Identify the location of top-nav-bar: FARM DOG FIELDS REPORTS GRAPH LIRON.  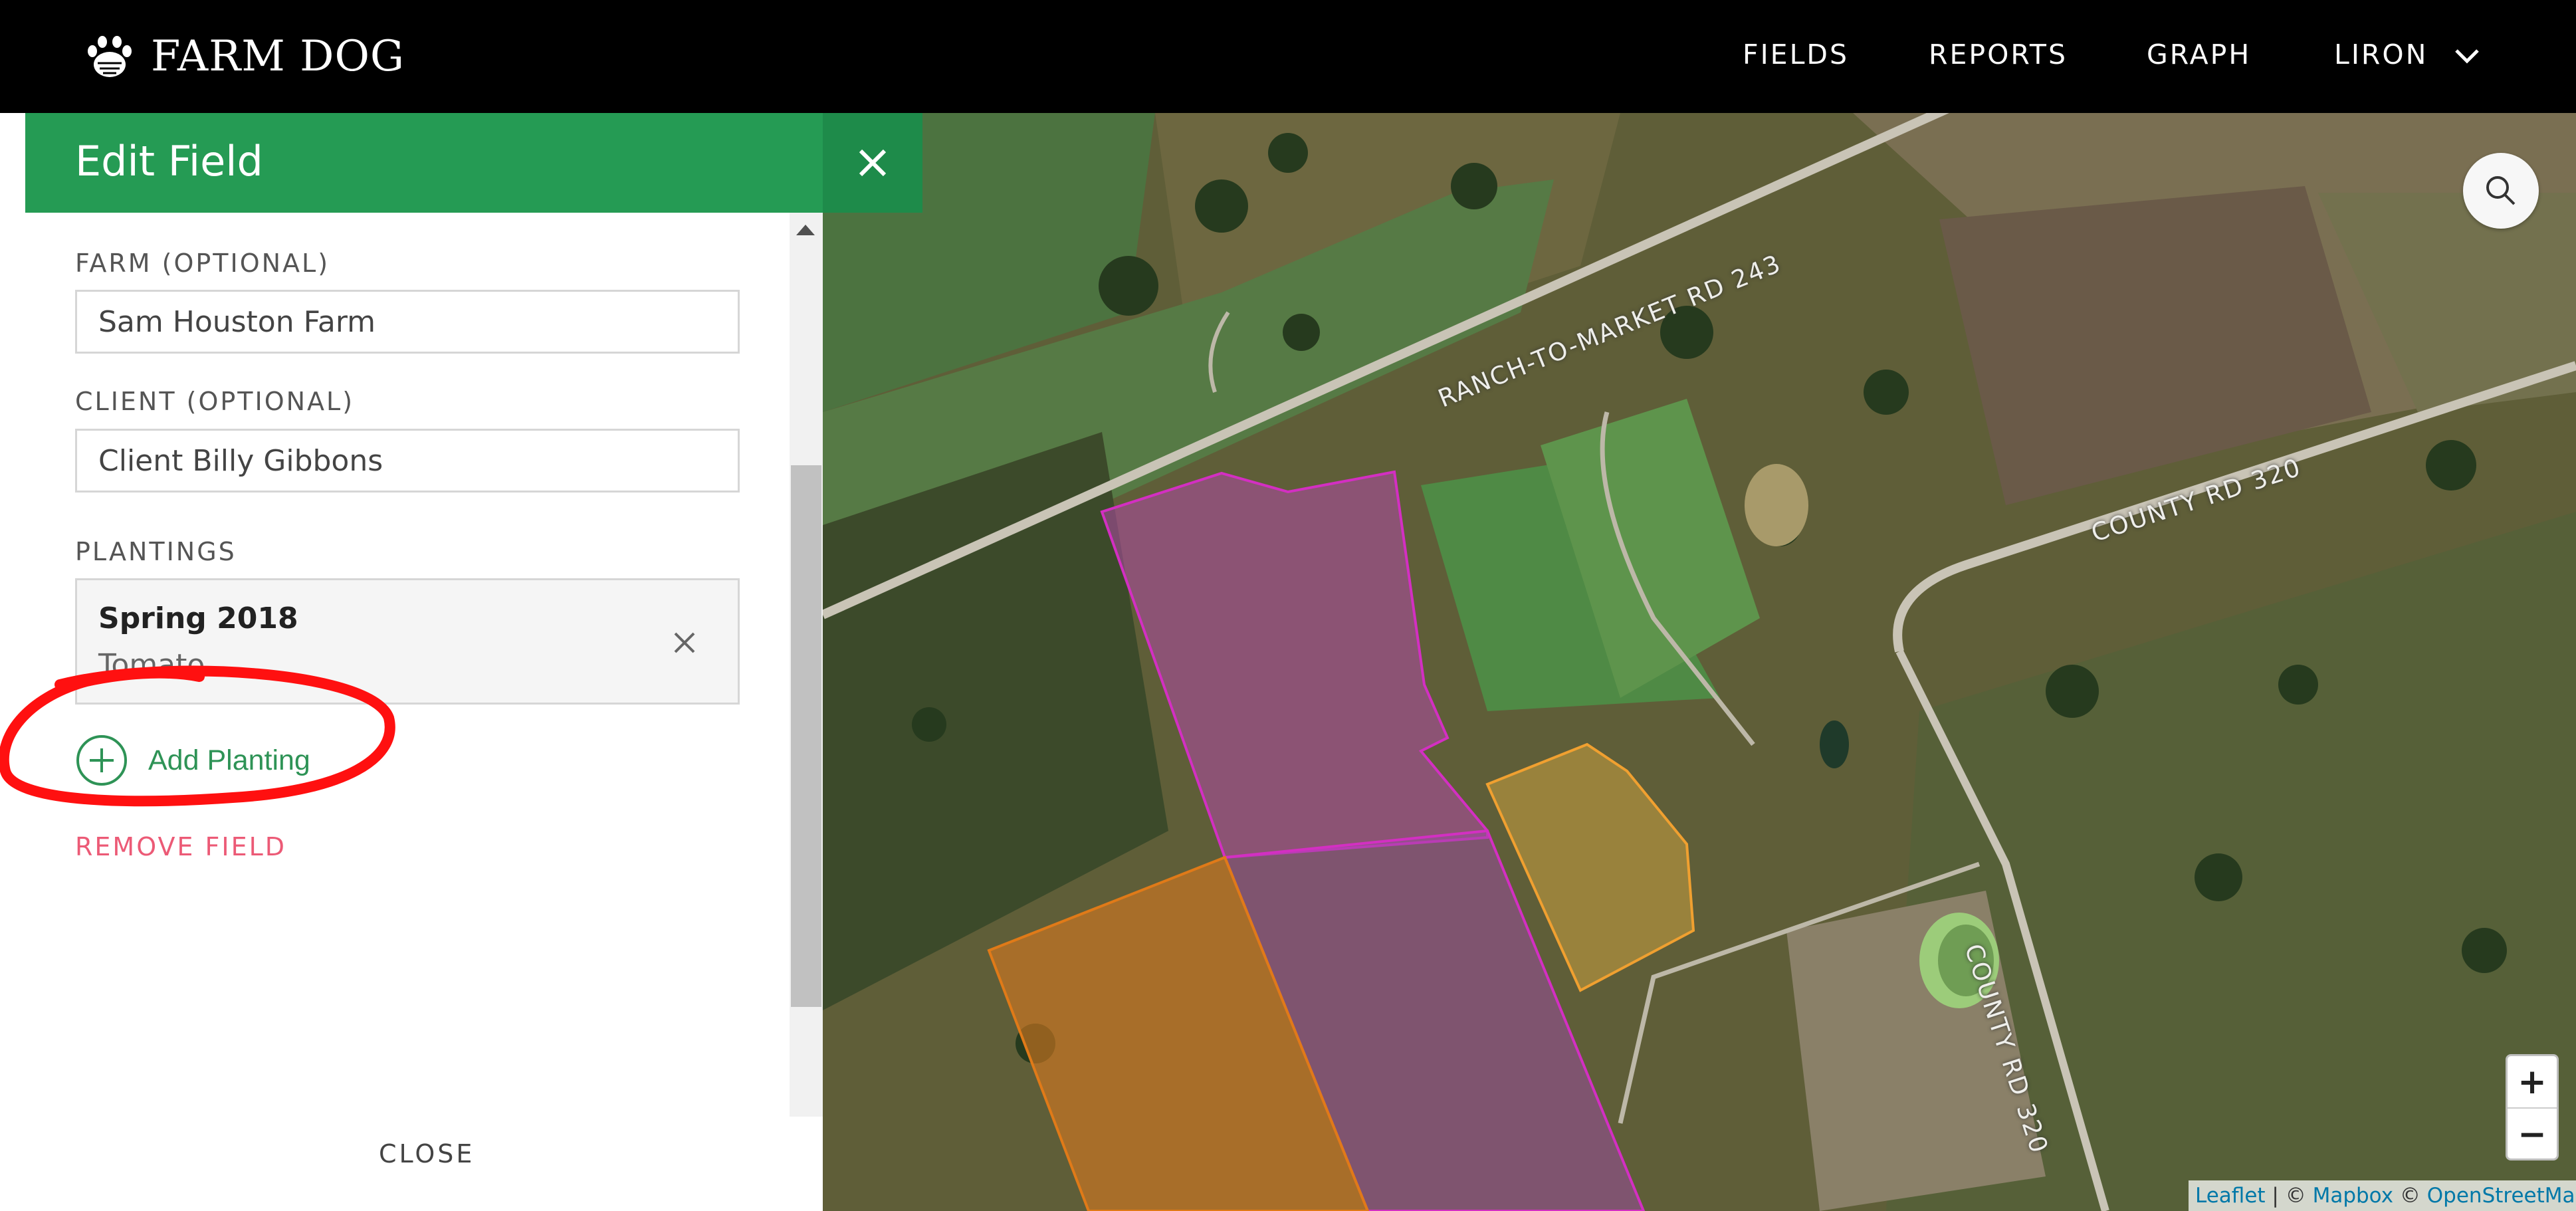
(1288, 57).